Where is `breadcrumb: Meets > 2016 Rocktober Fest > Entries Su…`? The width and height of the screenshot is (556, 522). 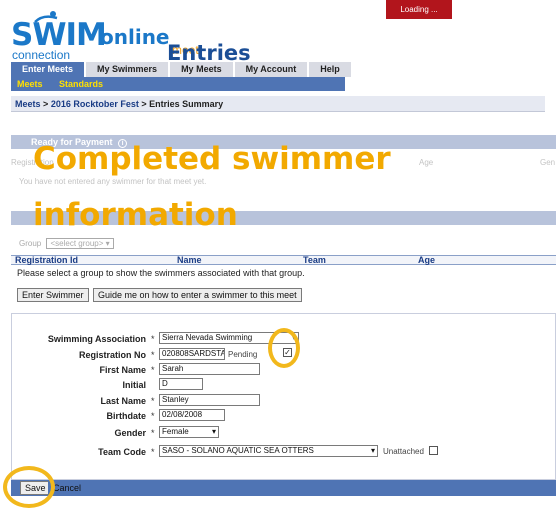
breadcrumb: Meets > 2016 Rocktober Fest > Entries Su… is located at coordinates (278, 104).